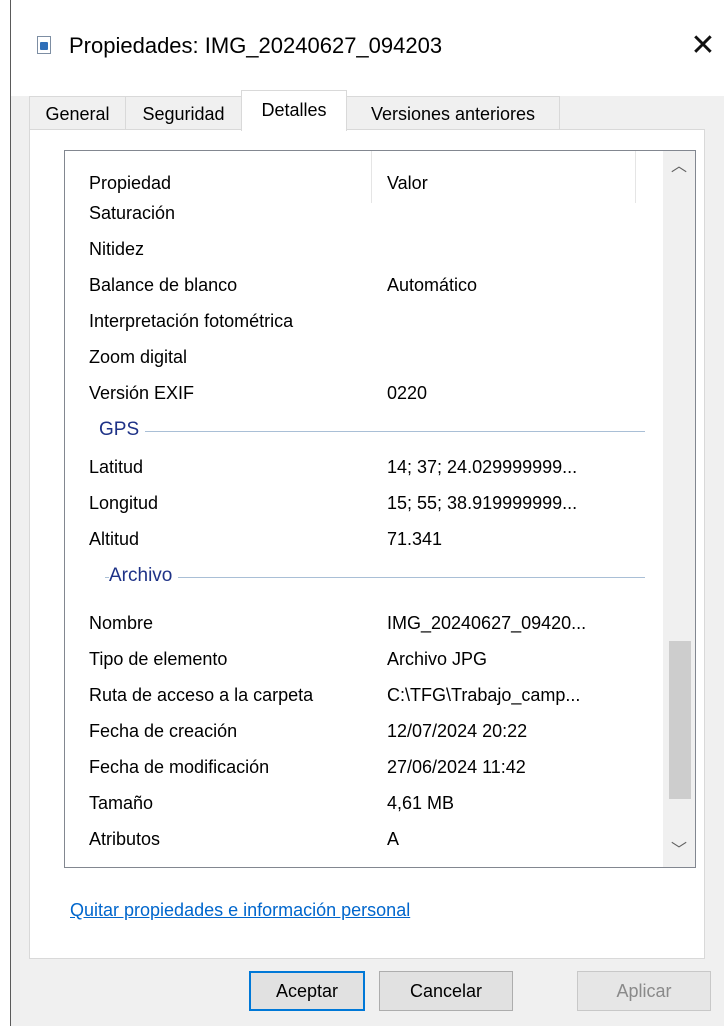 The height and width of the screenshot is (1026, 724). What do you see at coordinates (680, 720) in the screenshot?
I see `scrollbar-thumb` at bounding box center [680, 720].